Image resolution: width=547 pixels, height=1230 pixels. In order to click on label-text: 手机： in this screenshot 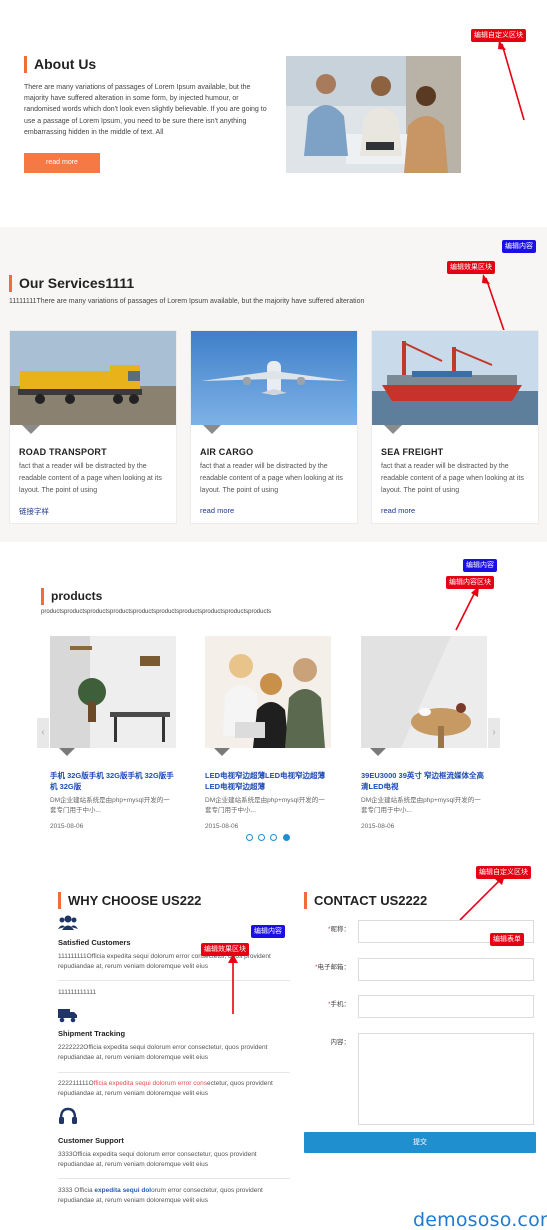, I will do `click(340, 1004)`.